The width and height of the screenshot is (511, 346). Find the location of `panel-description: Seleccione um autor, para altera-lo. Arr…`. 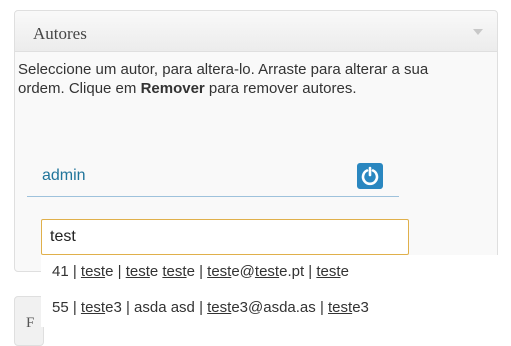

panel-description: Seleccione um autor, para altera-lo. Arr… is located at coordinates (245, 79).